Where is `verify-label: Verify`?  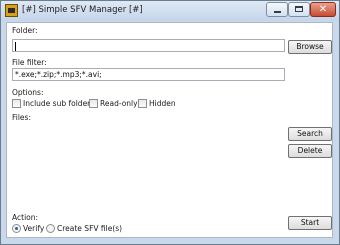 verify-label: Verify is located at coordinates (33, 228).